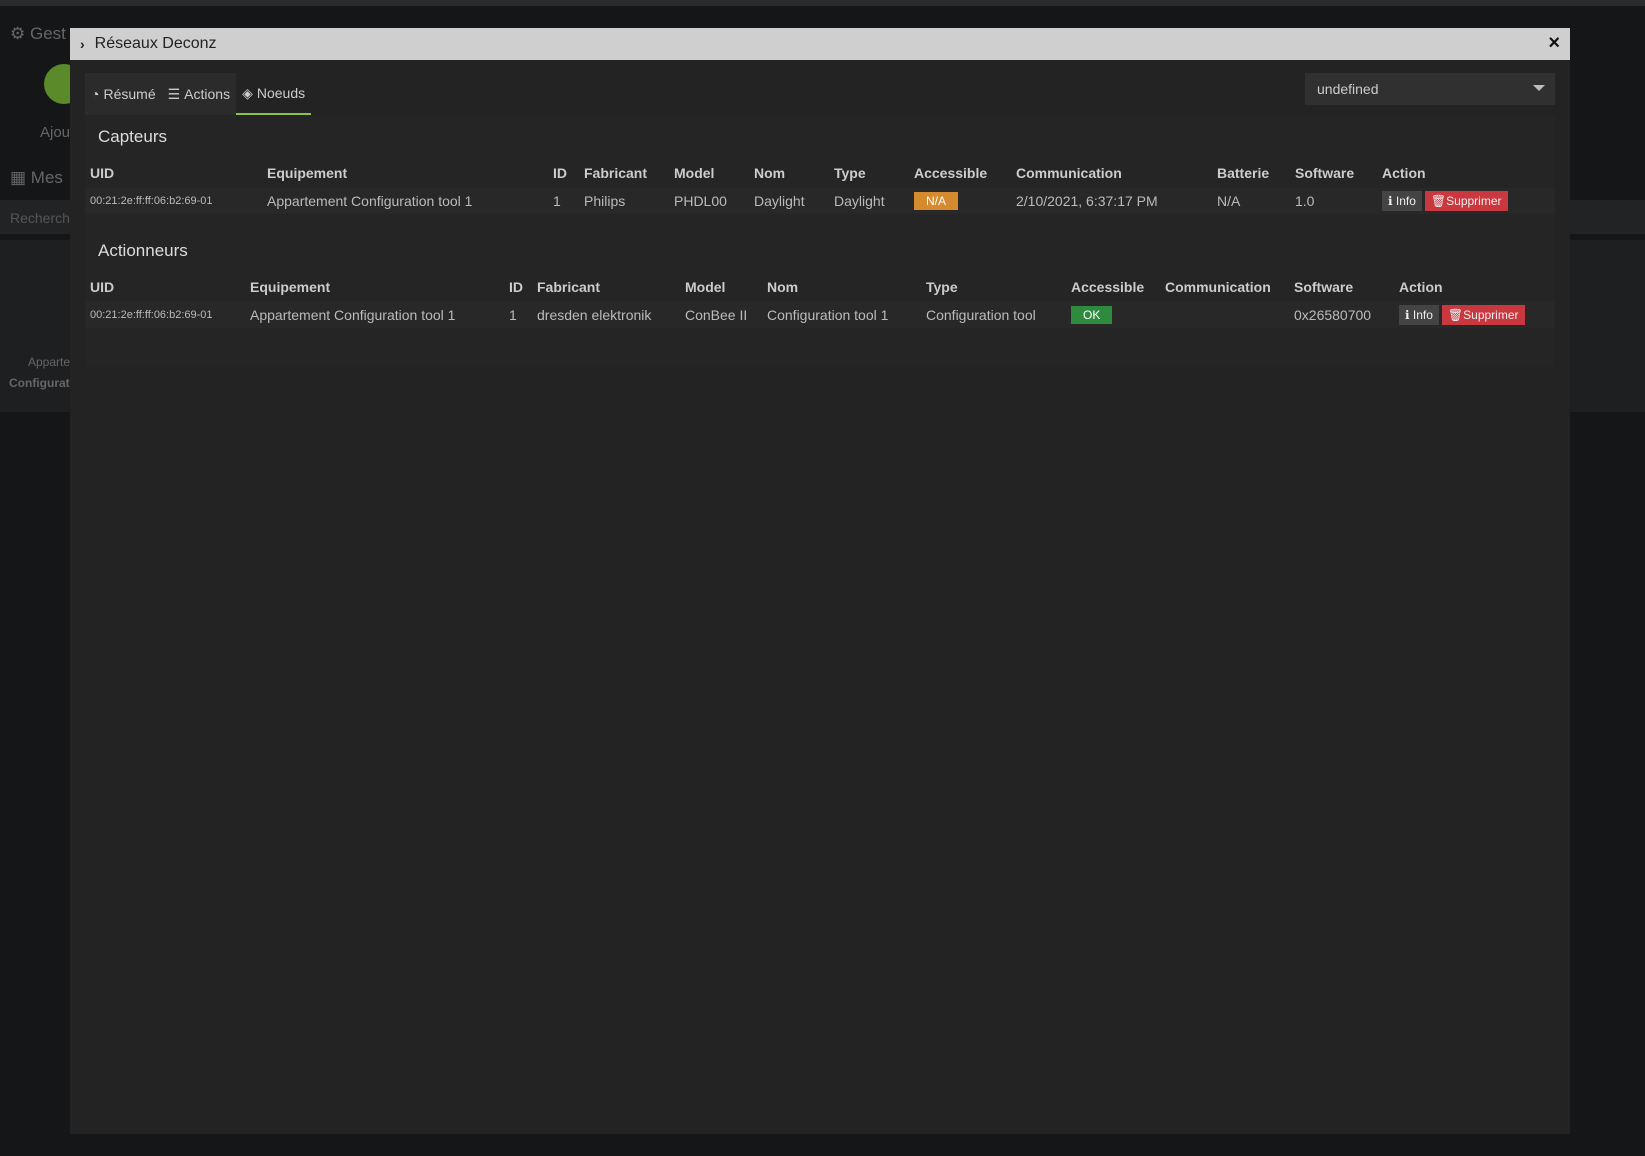  I want to click on tab-actions: ☰ Actions, so click(199, 94).